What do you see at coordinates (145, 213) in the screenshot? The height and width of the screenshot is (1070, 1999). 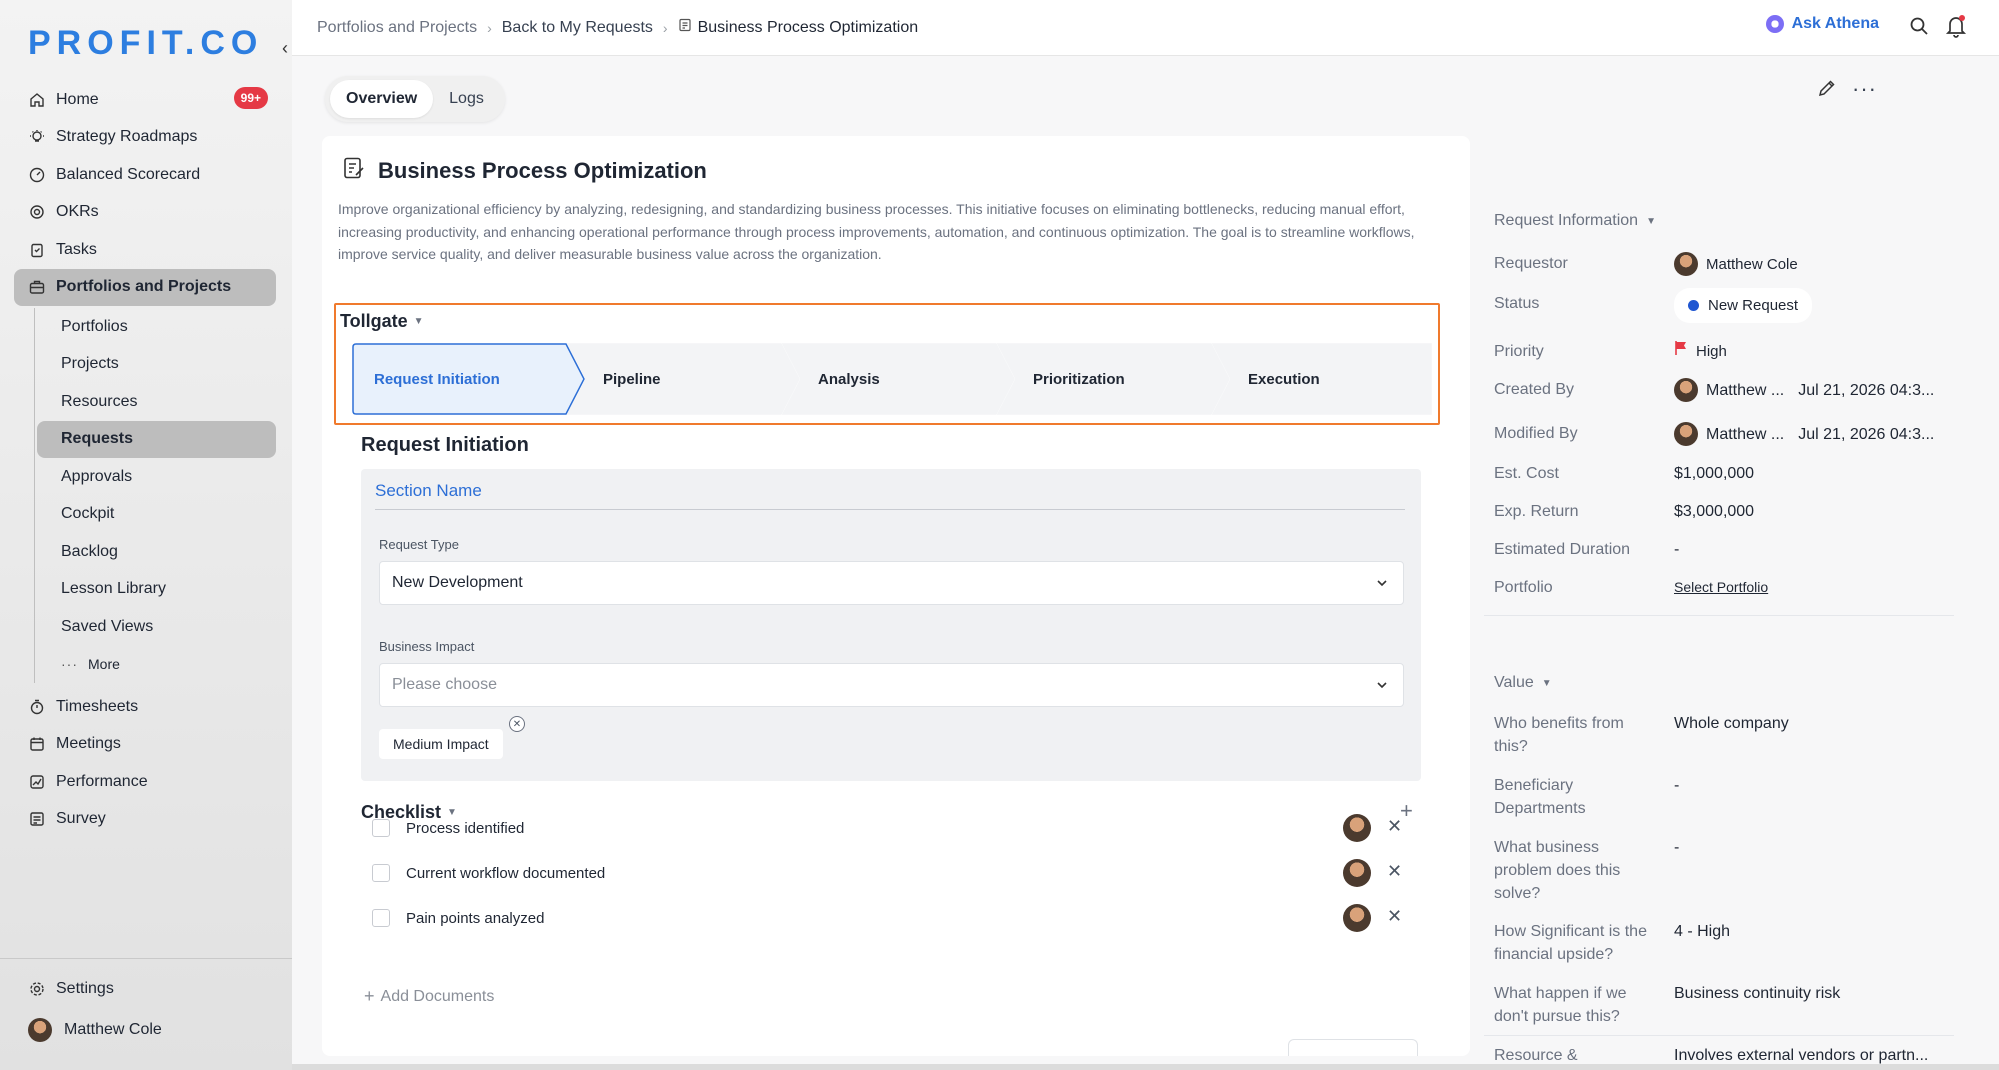 I see `sidebar-item-okrs: OKRs` at bounding box center [145, 213].